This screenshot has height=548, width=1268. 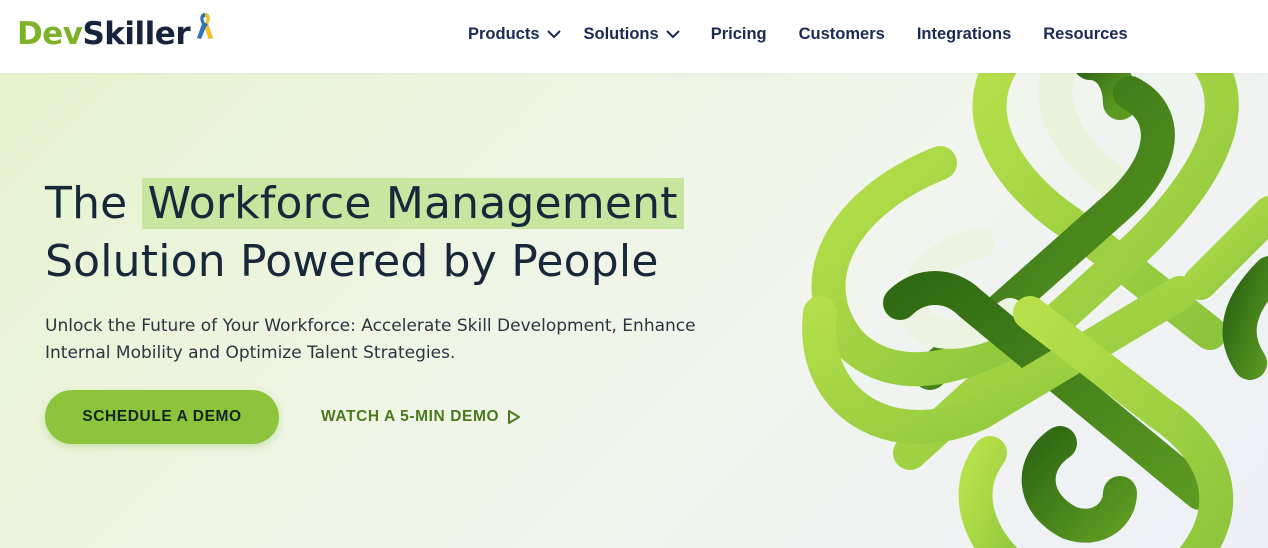 I want to click on nav-pricing: Pricing, so click(x=739, y=34).